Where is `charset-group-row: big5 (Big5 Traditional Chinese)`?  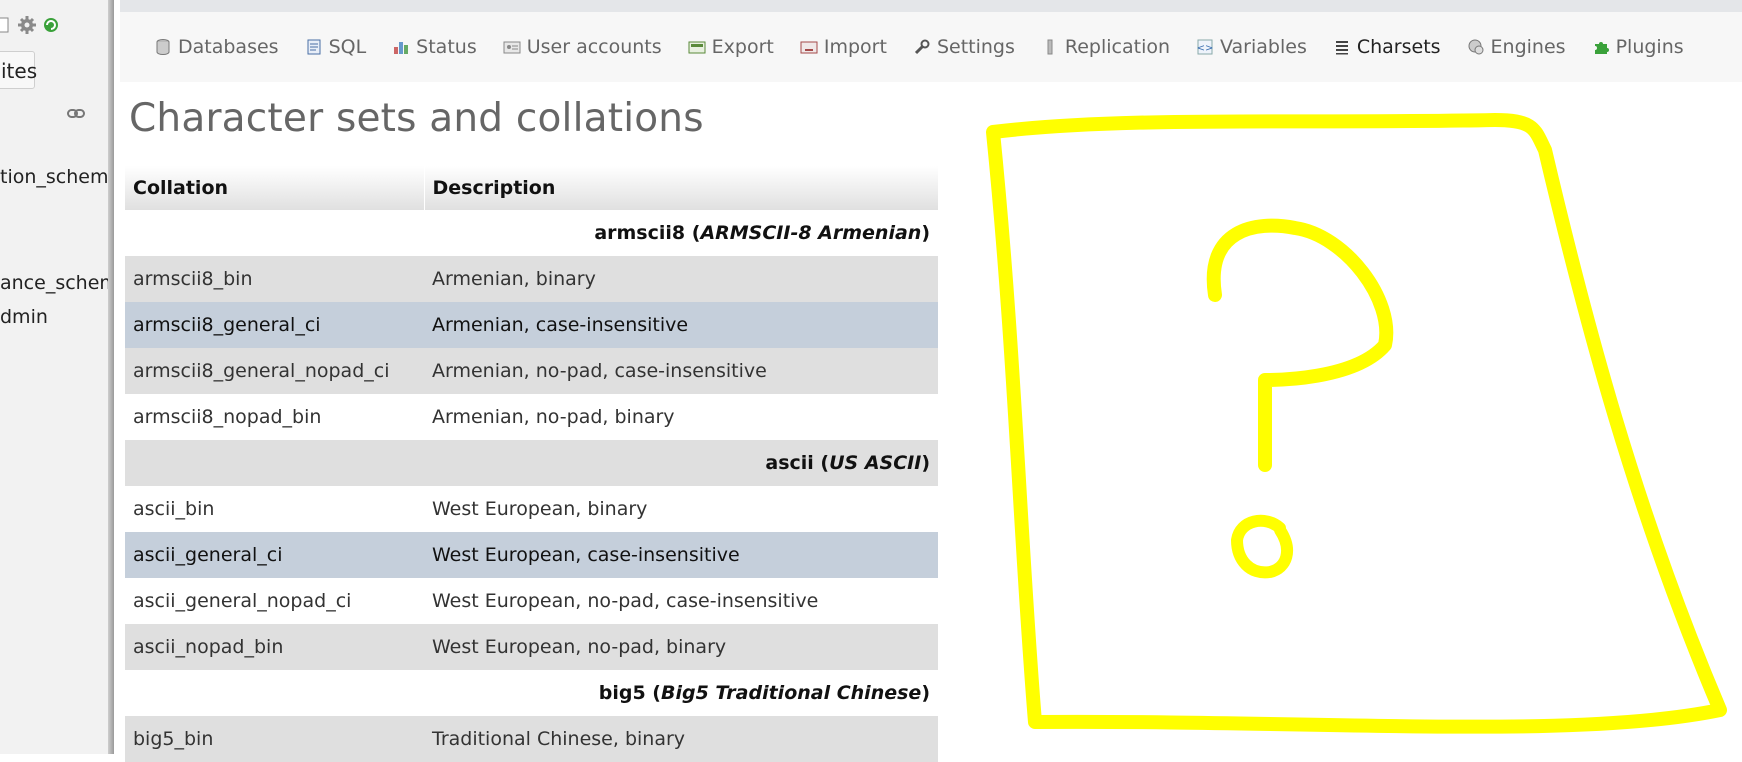 charset-group-row: big5 (Big5 Traditional Chinese) is located at coordinates (531, 693).